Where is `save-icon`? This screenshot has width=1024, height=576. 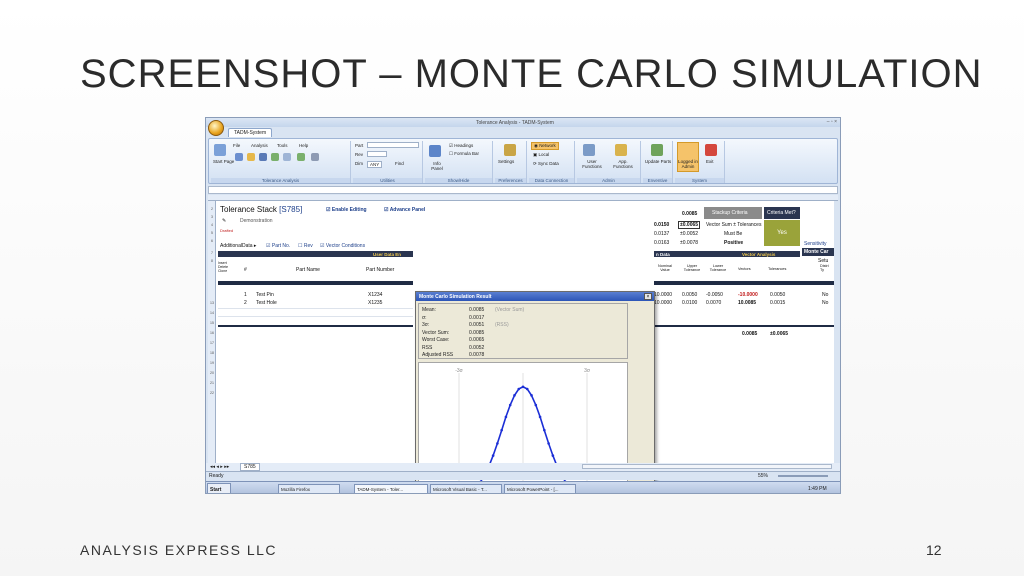 save-icon is located at coordinates (263, 157).